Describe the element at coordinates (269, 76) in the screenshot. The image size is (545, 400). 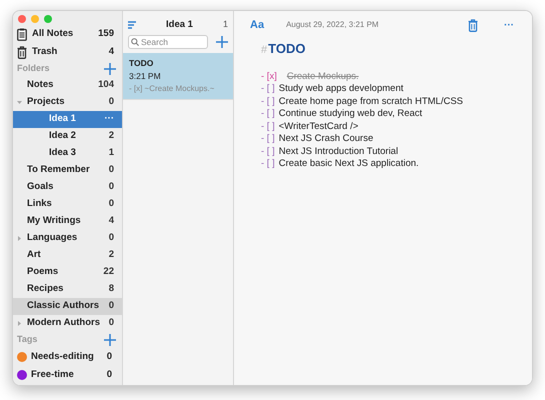
I see `task-marker: - [x]` at that location.